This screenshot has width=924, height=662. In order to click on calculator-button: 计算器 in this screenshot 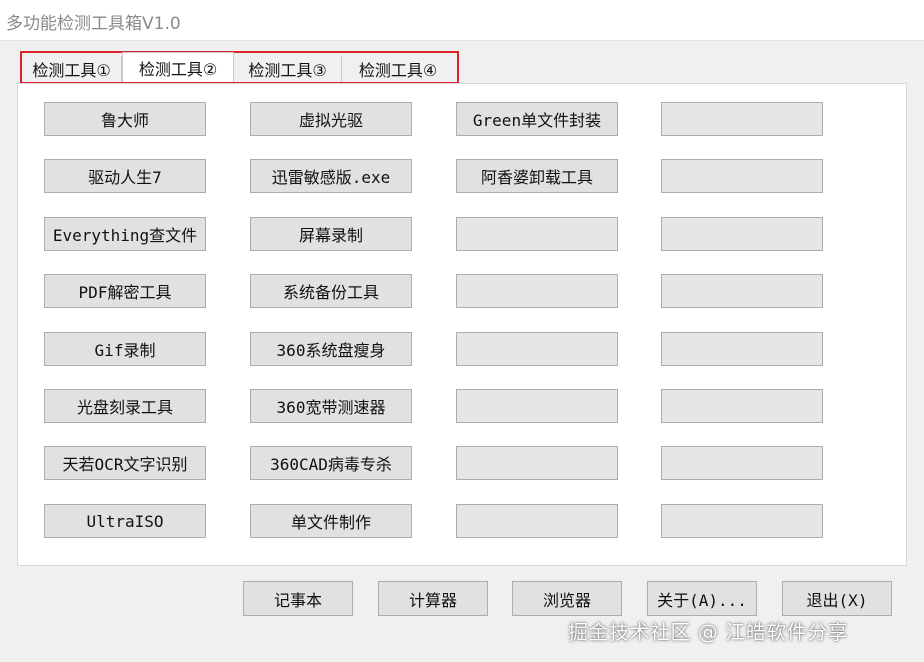, I will do `click(433, 598)`.